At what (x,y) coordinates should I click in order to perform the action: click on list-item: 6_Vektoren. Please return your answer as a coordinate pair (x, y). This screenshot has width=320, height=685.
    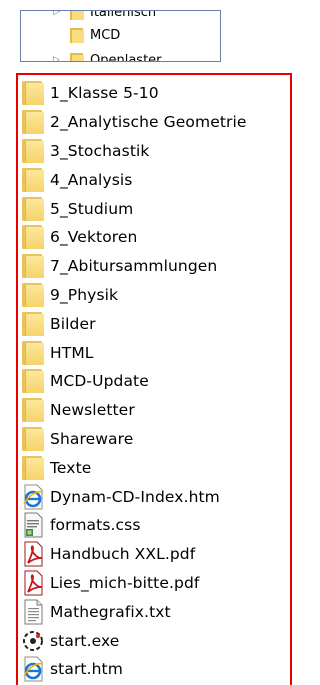
    Looking at the image, I should click on (79, 237).